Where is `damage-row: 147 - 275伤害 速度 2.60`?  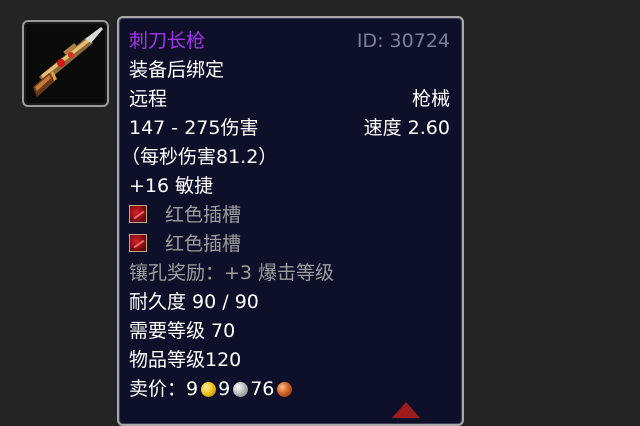 damage-row: 147 - 275伤害 速度 2.60 is located at coordinates (289, 128).